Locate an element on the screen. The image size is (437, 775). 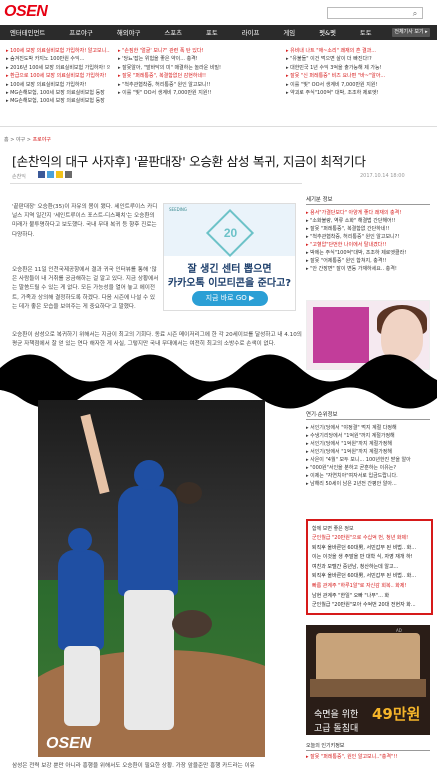
ticker-link: ▸ 환급으로 100세 보장 의료실비보험 가입하자! is located at coordinates (58, 76).